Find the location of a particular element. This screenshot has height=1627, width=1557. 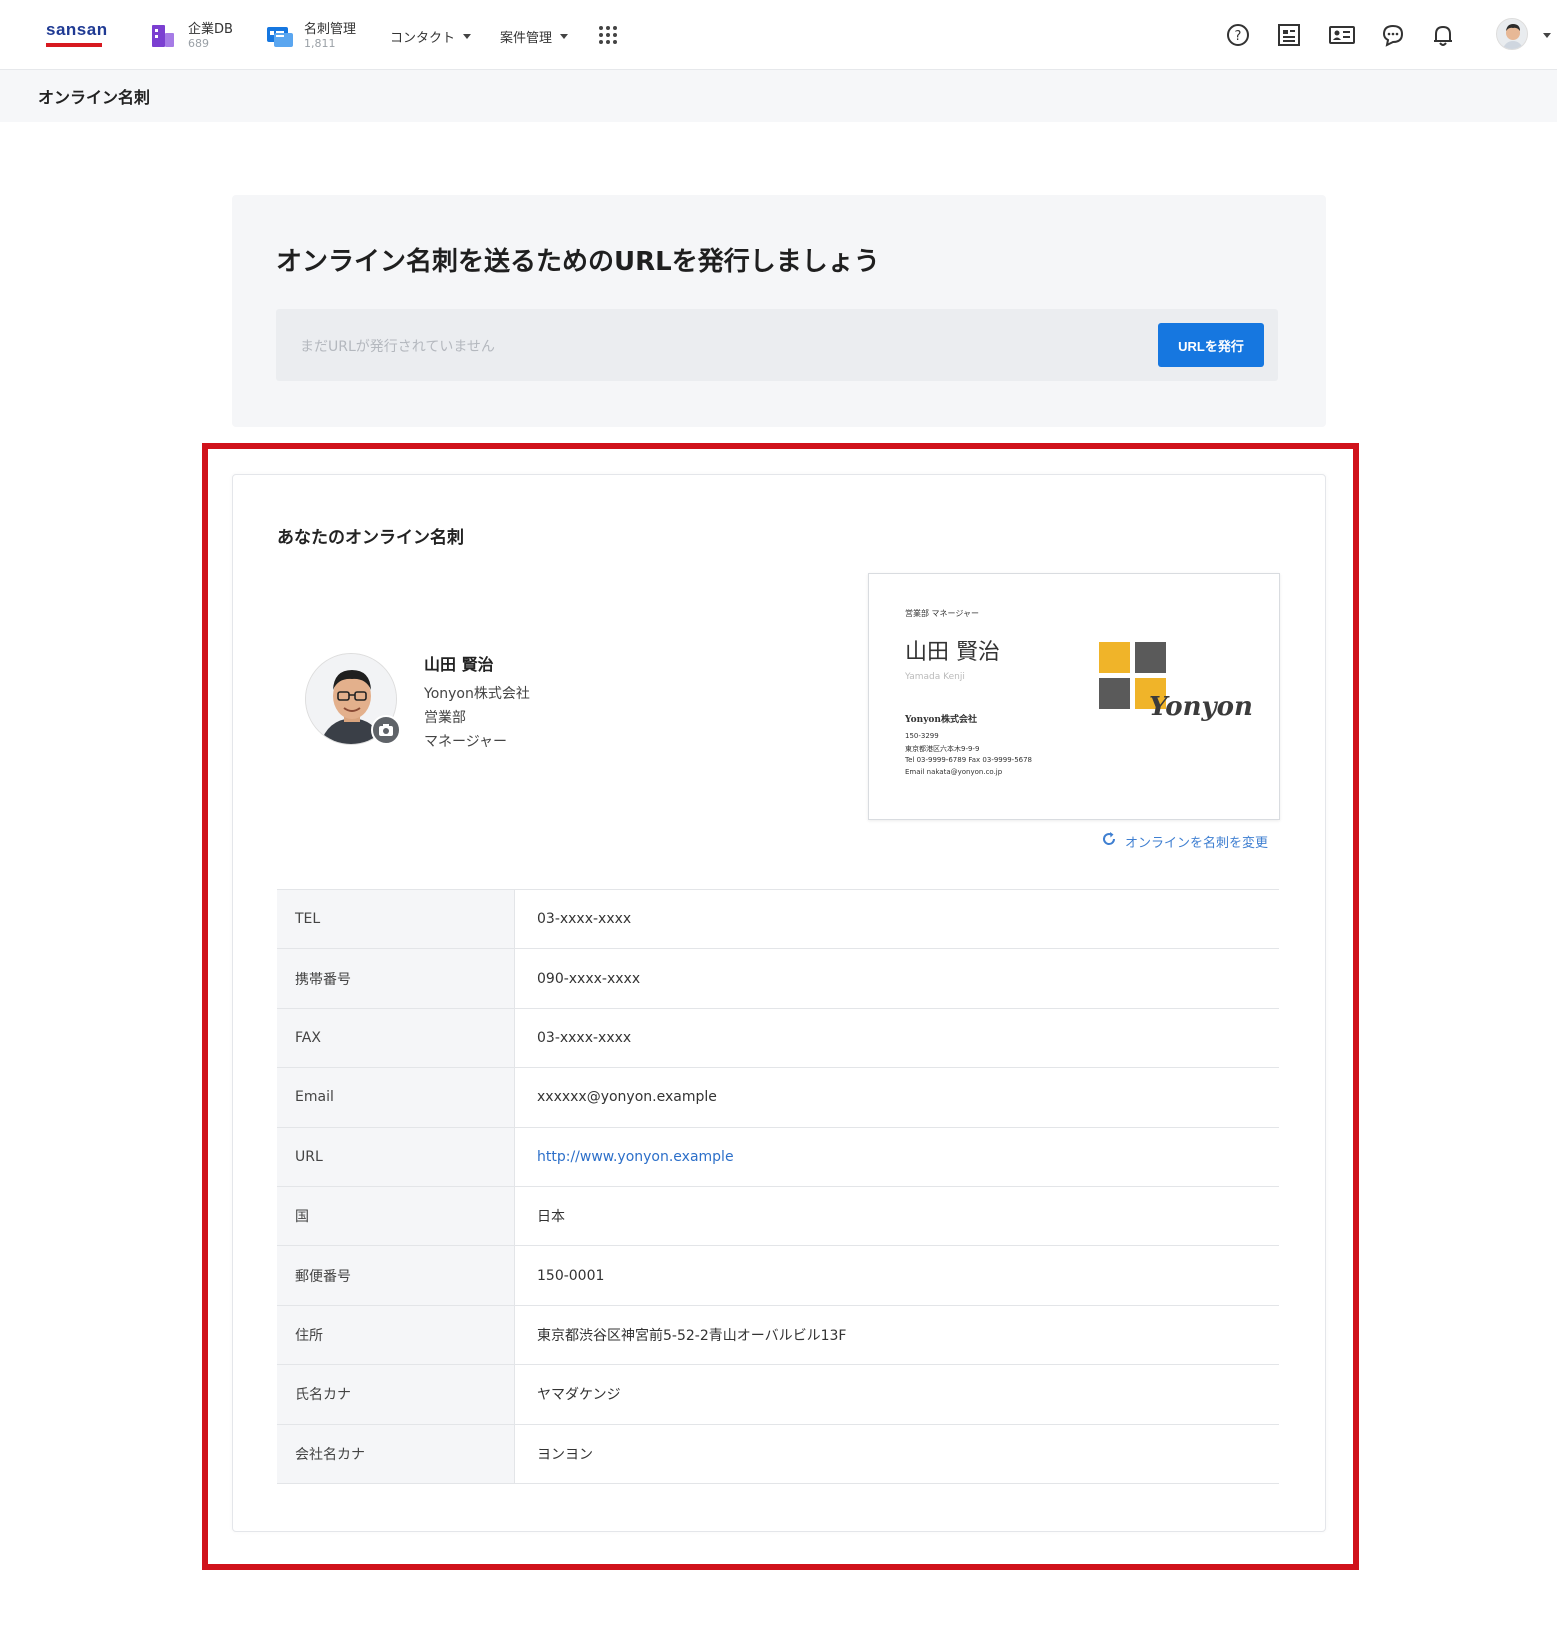

list-icon is located at coordinates (1289, 35).